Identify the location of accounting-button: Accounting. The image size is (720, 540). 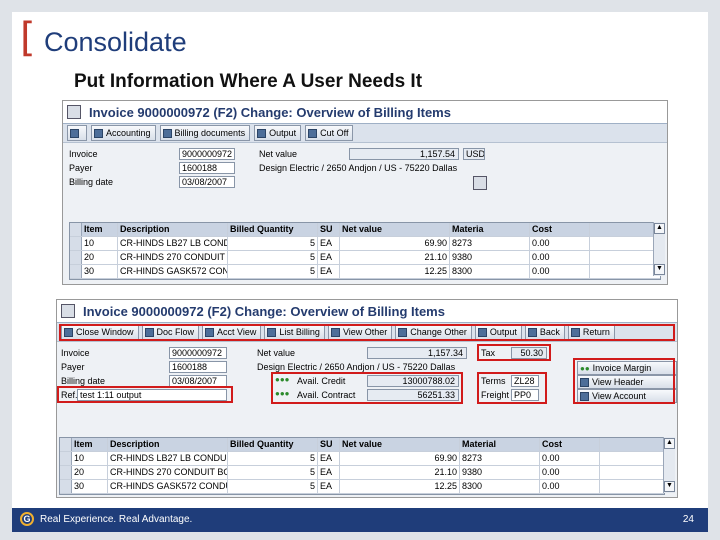
(123, 133).